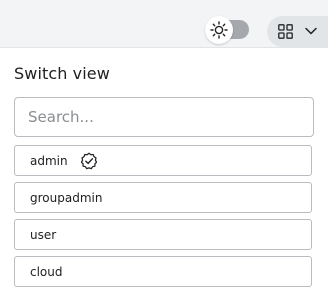 Image resolution: width=328 pixels, height=304 pixels. Describe the element at coordinates (311, 31) in the screenshot. I see `chevron-down-icon` at that location.